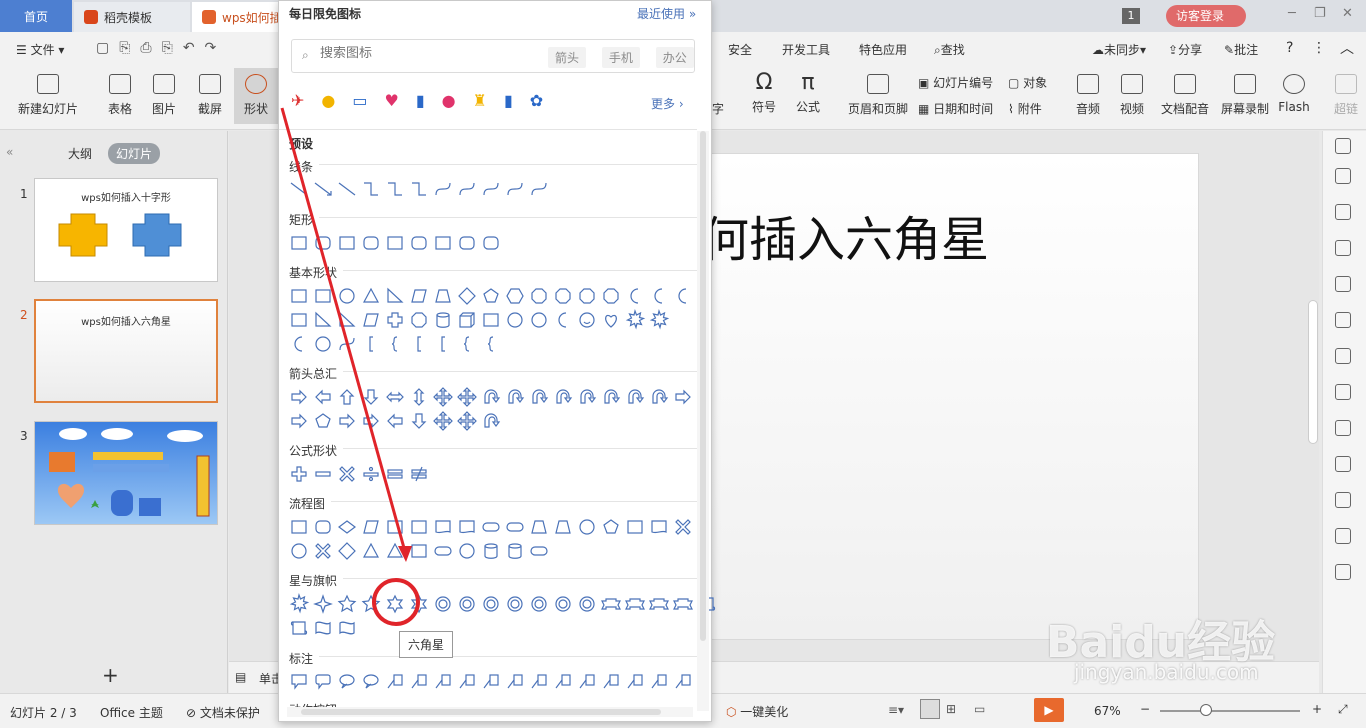 The width and height of the screenshot is (1366, 728). What do you see at coordinates (420, 53) in the screenshot?
I see `icon-search-input` at bounding box center [420, 53].